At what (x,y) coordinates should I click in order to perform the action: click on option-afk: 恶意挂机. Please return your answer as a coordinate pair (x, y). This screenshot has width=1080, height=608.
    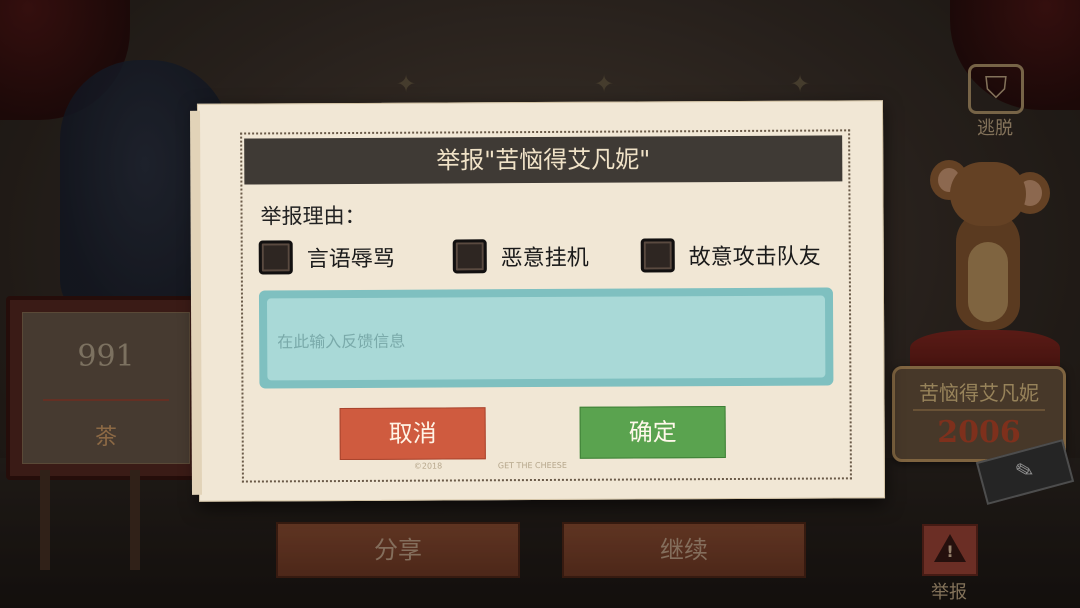
    Looking at the image, I should click on (520, 256).